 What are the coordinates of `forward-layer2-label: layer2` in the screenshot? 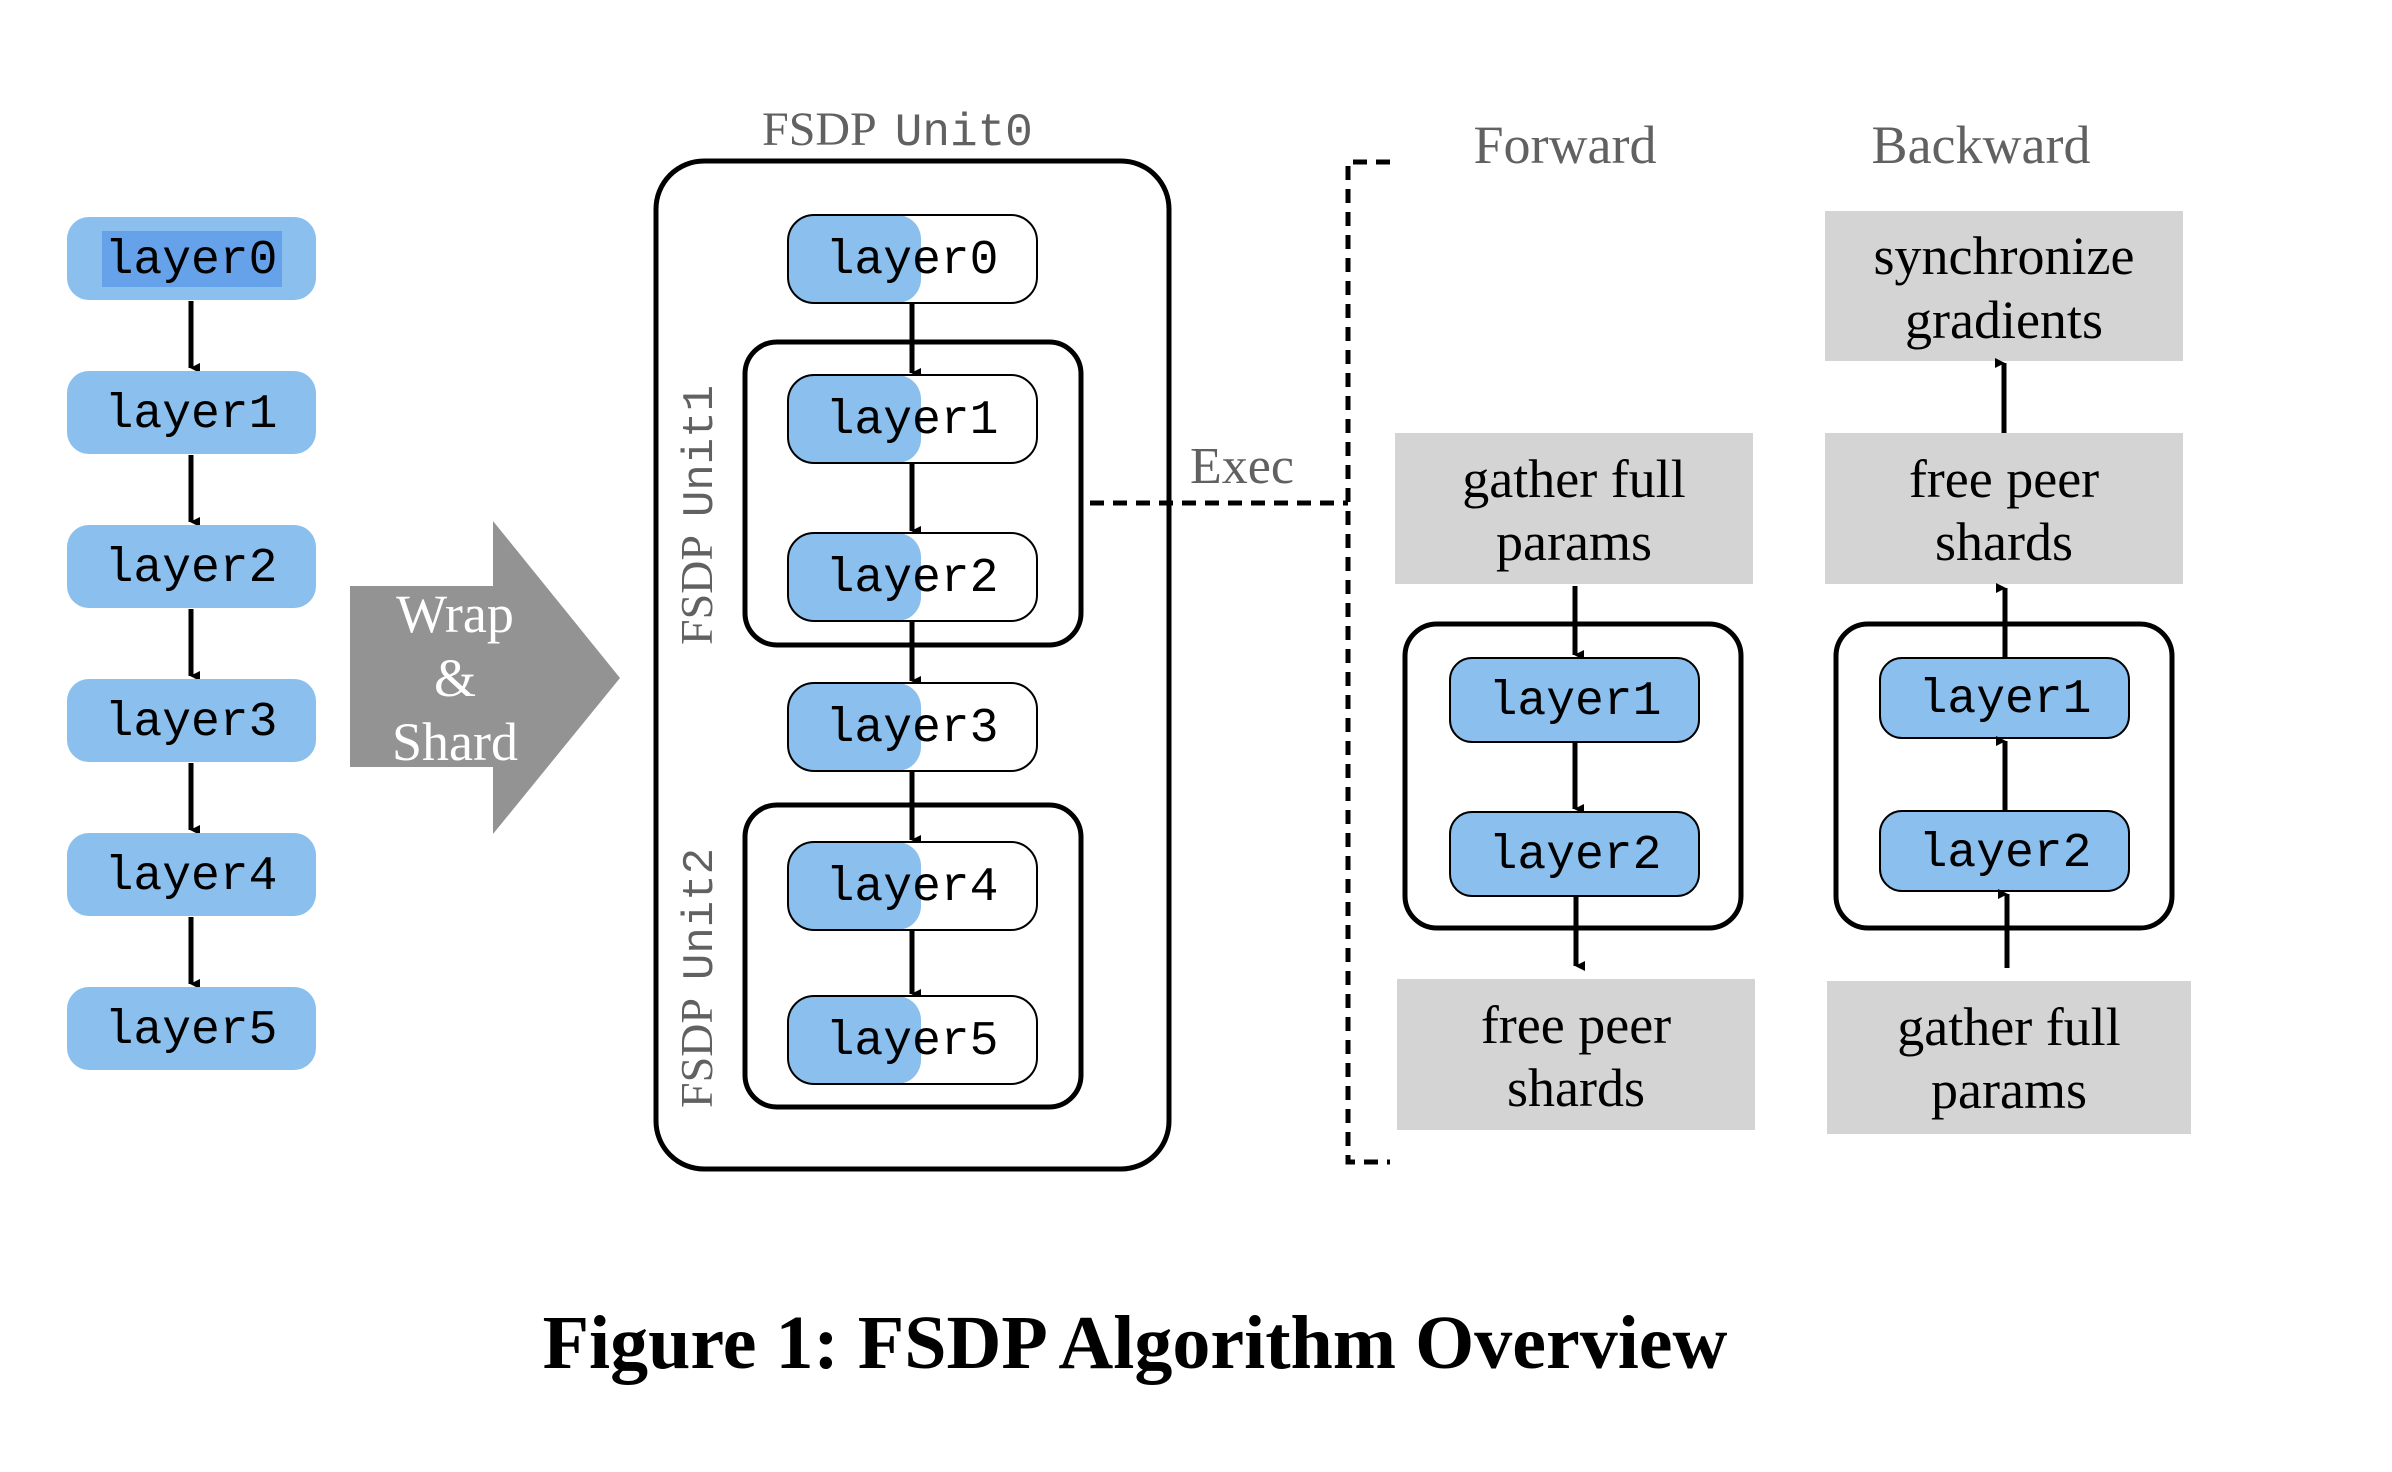 It's located at (1575, 856).